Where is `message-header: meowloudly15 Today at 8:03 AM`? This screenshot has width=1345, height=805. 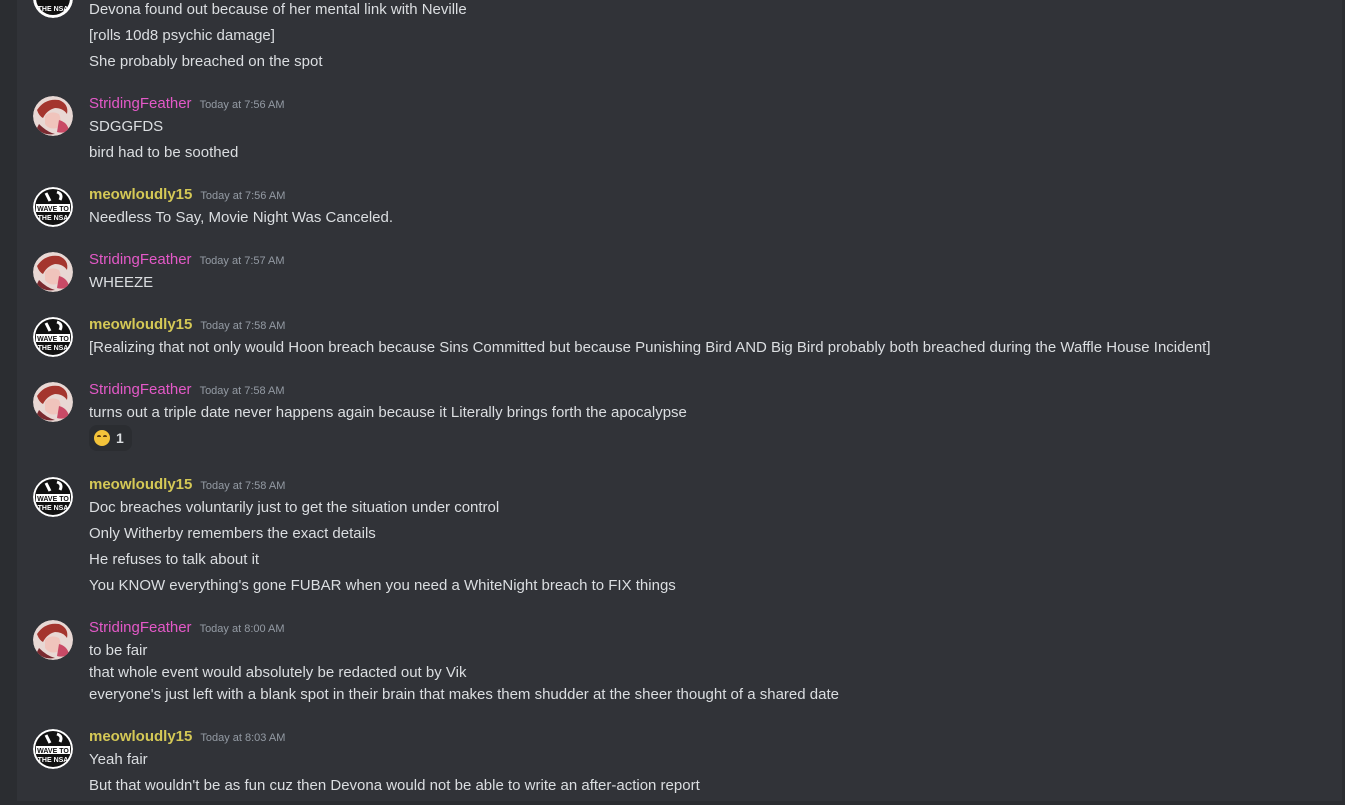 message-header: meowloudly15 Today at 8:03 AM is located at coordinates (187, 737).